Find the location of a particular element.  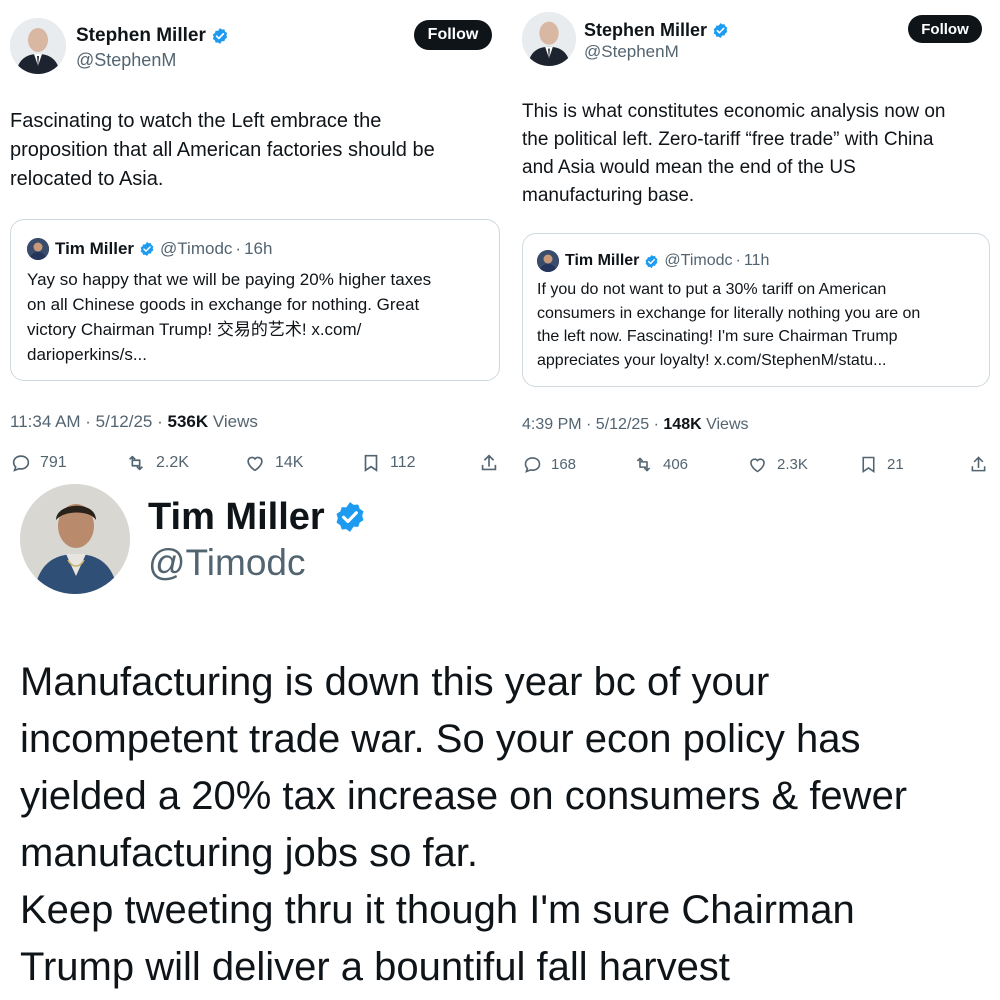

bookmark-button: 21 is located at coordinates (881, 464).